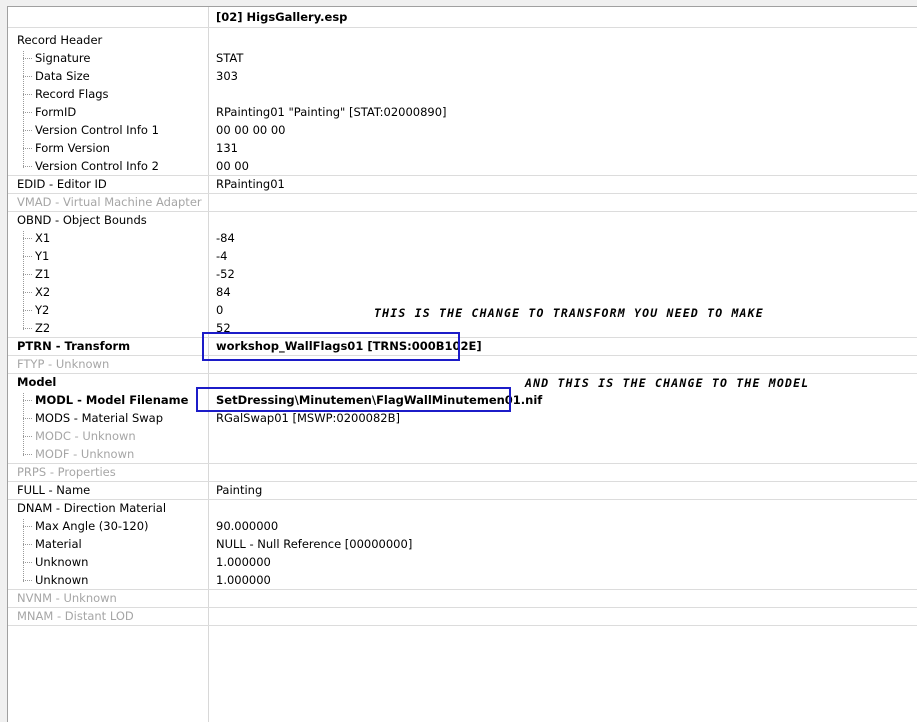  I want to click on row-ftyp: FTYP - Unknown, so click(462, 364).